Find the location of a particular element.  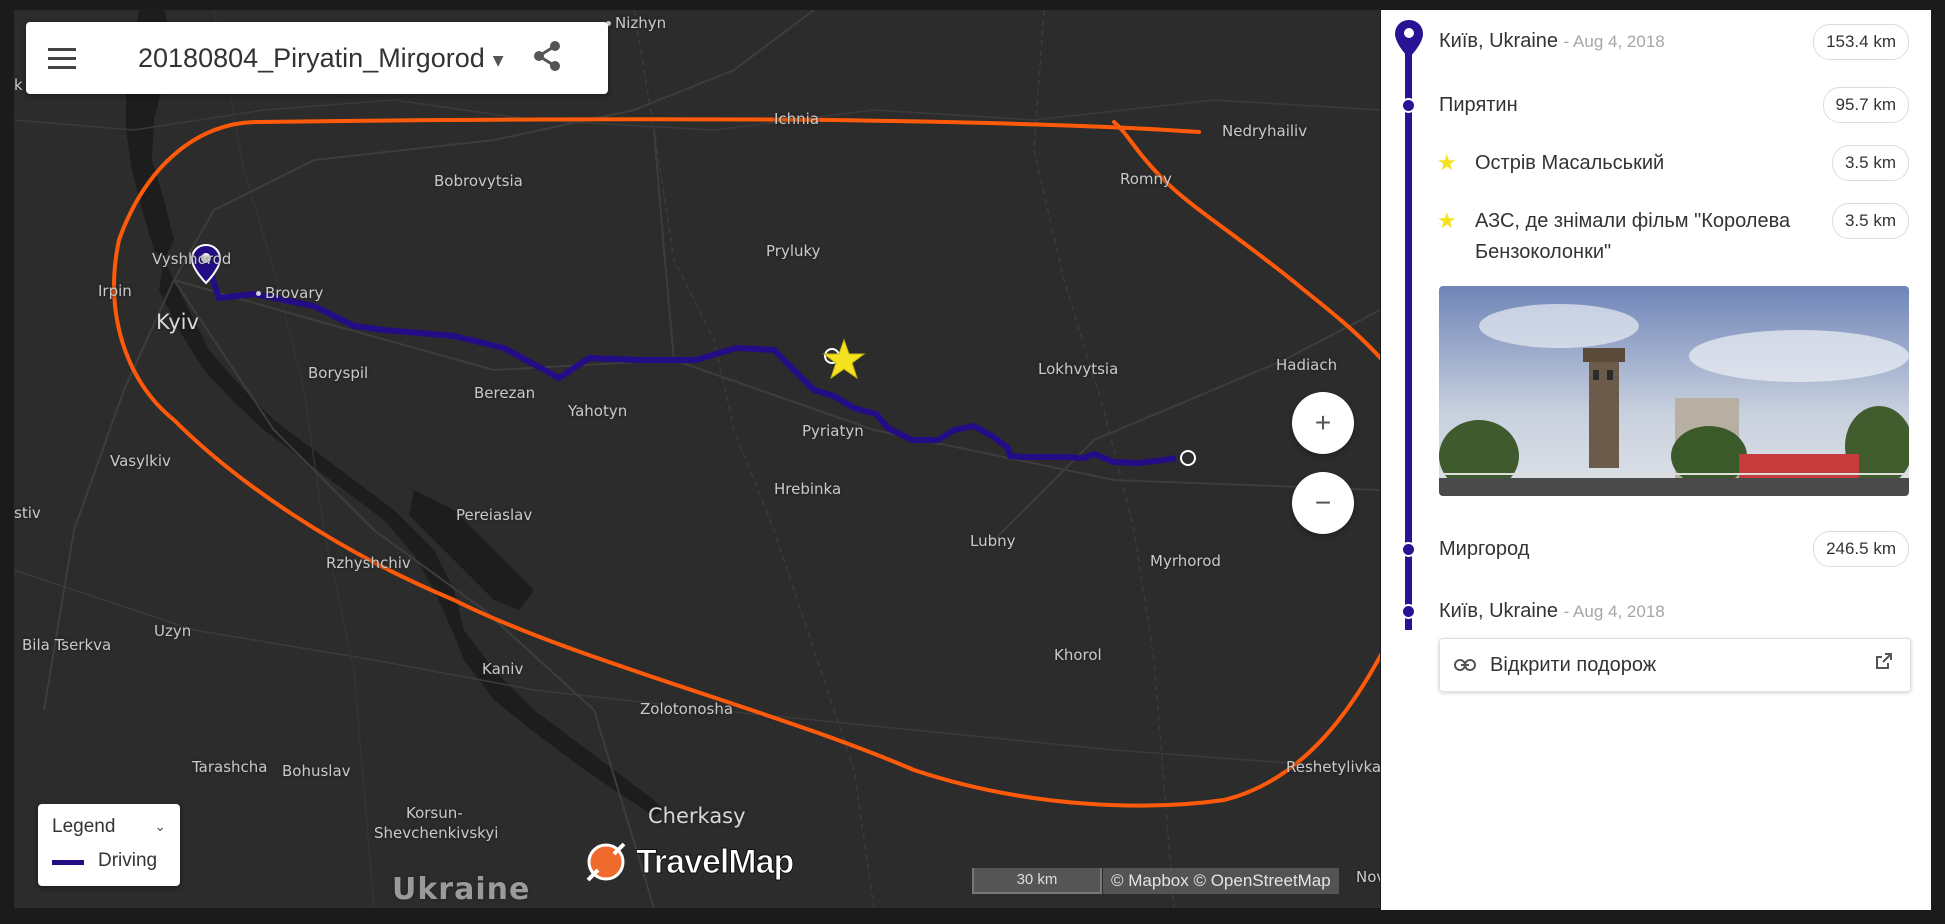

city-label: Pryluky is located at coordinates (793, 251).